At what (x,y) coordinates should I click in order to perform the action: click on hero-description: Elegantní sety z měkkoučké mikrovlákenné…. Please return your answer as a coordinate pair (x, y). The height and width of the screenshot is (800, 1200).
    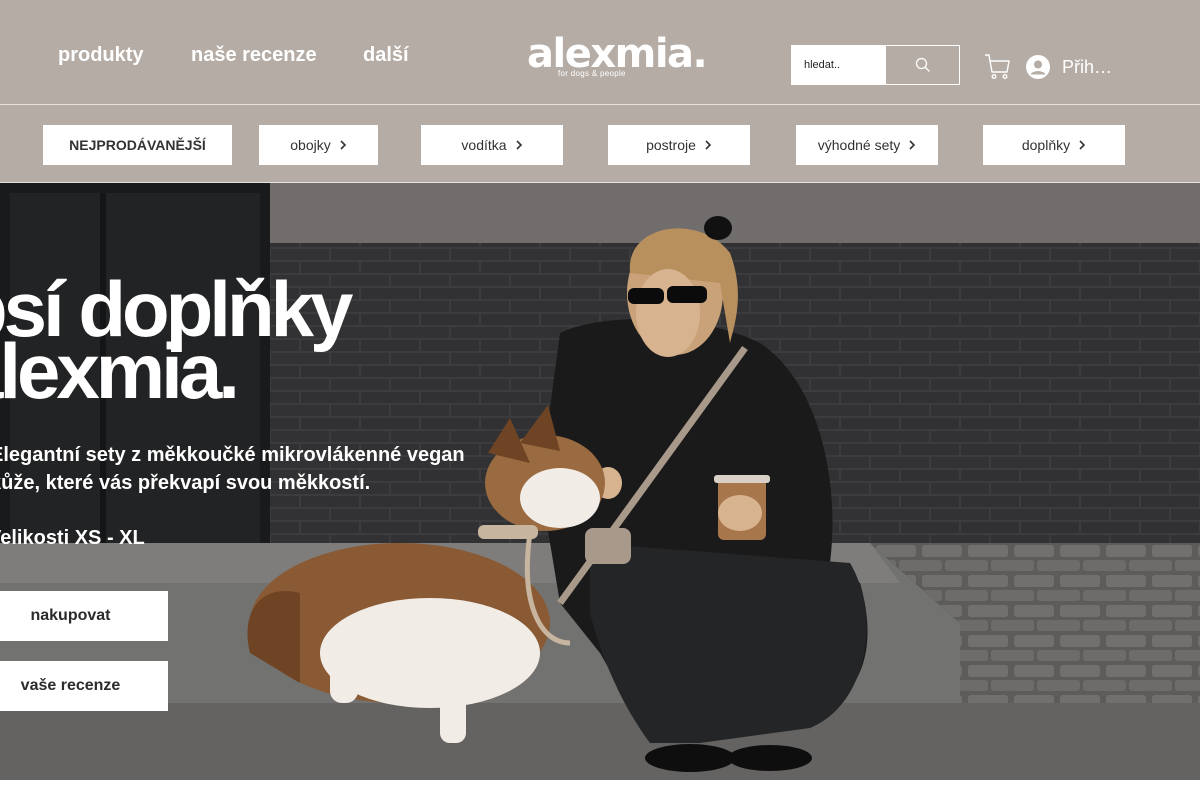
    Looking at the image, I should click on (232, 469).